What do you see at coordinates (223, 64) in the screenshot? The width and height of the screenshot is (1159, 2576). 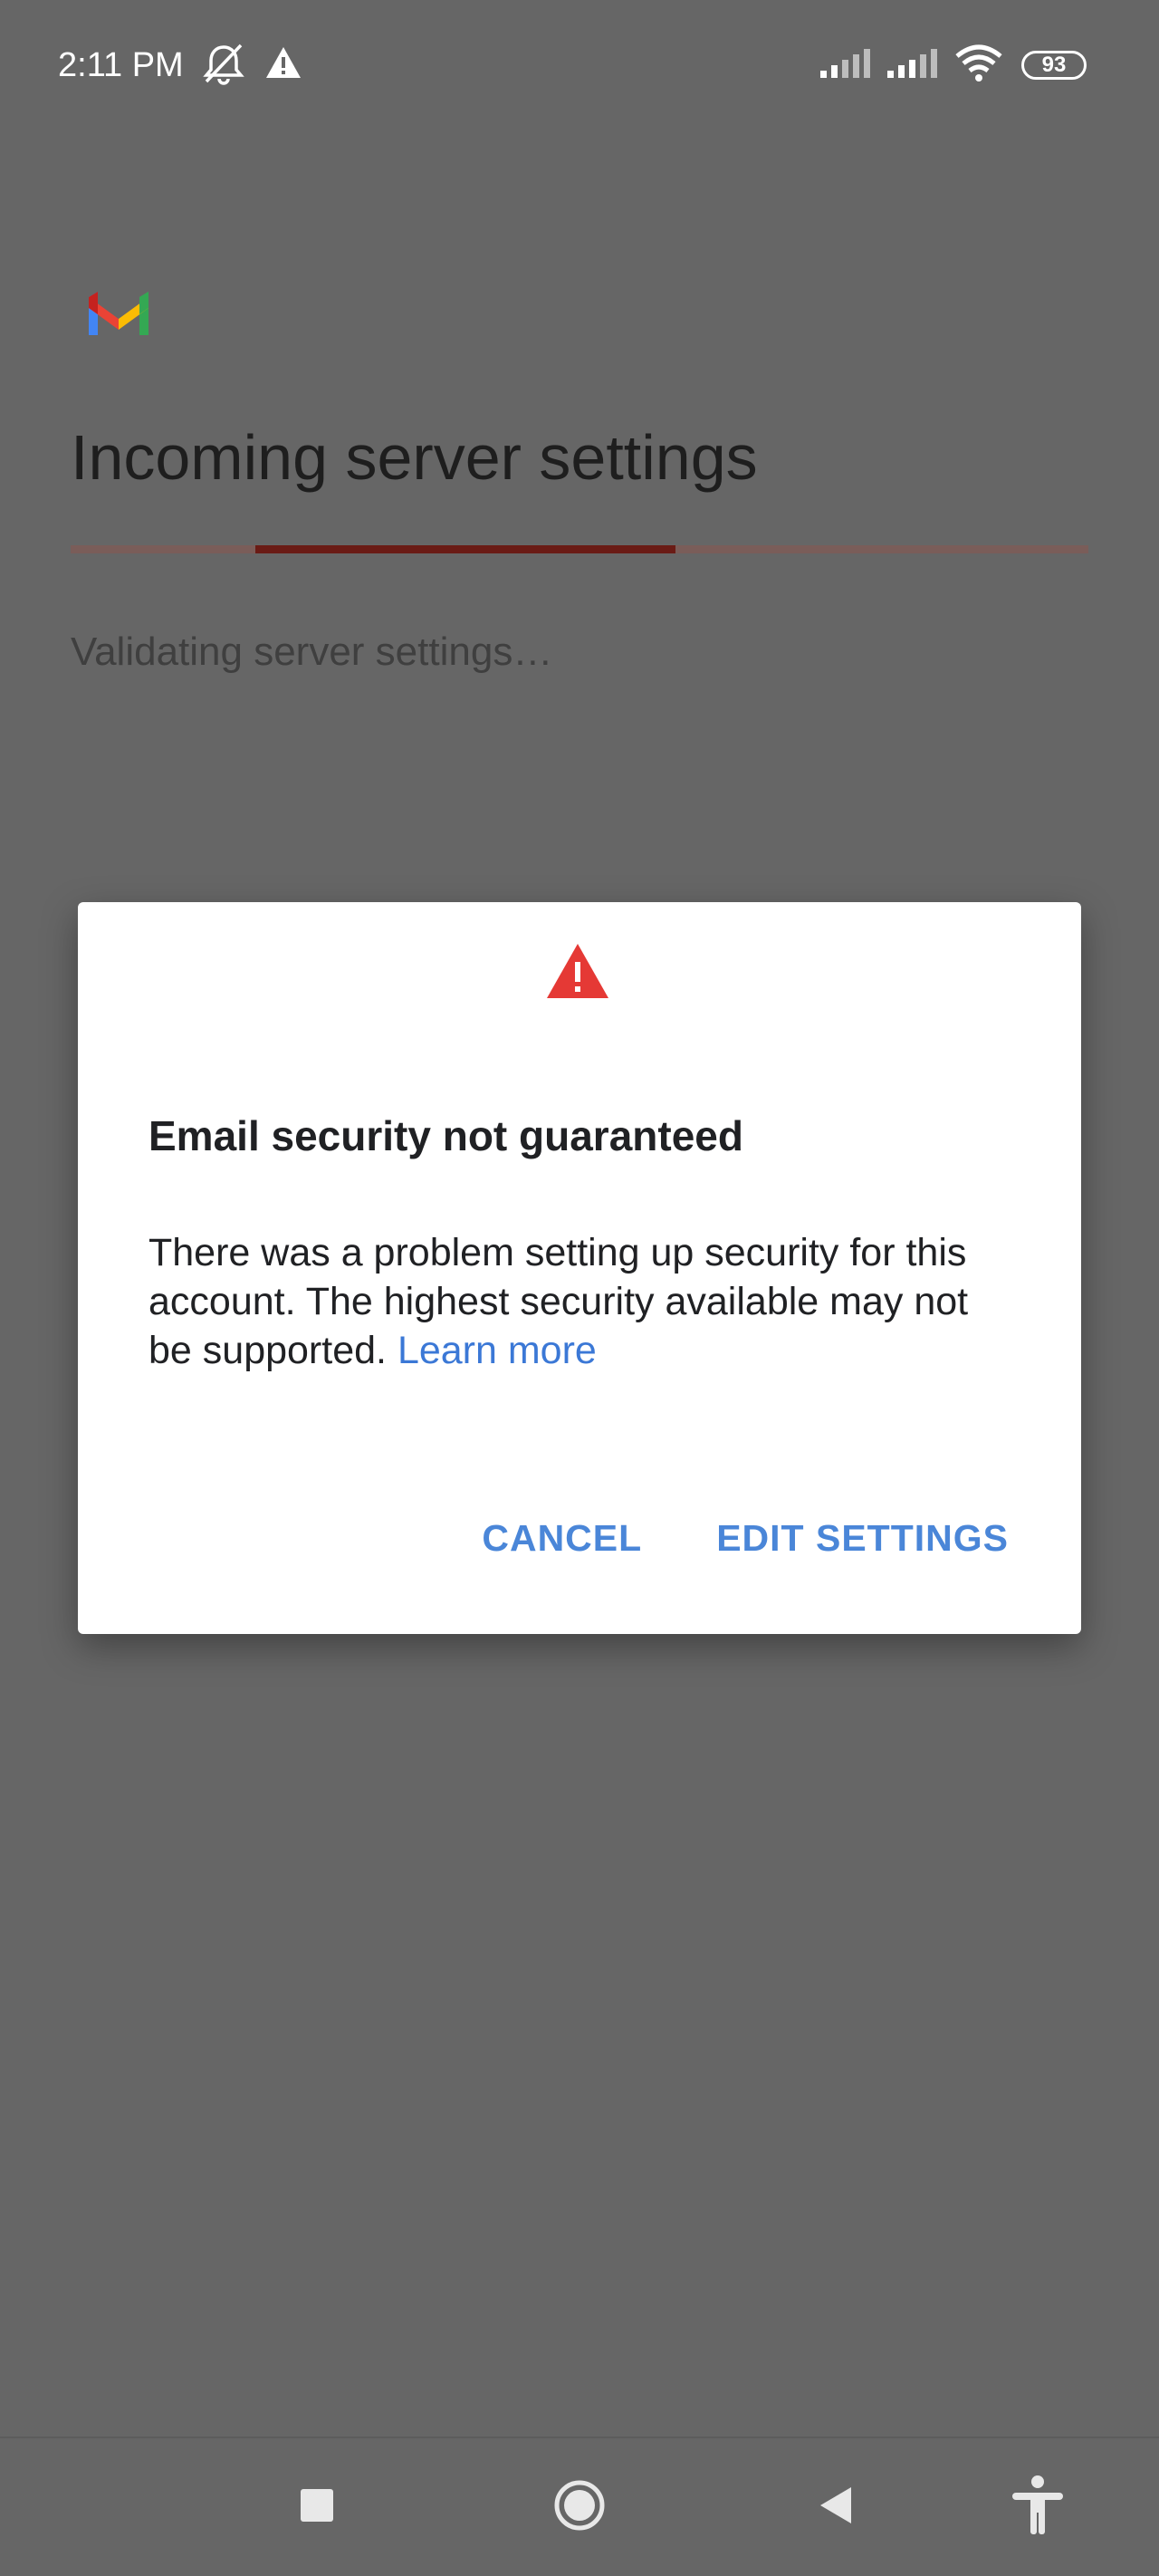 I see `muted-notification-icon` at bounding box center [223, 64].